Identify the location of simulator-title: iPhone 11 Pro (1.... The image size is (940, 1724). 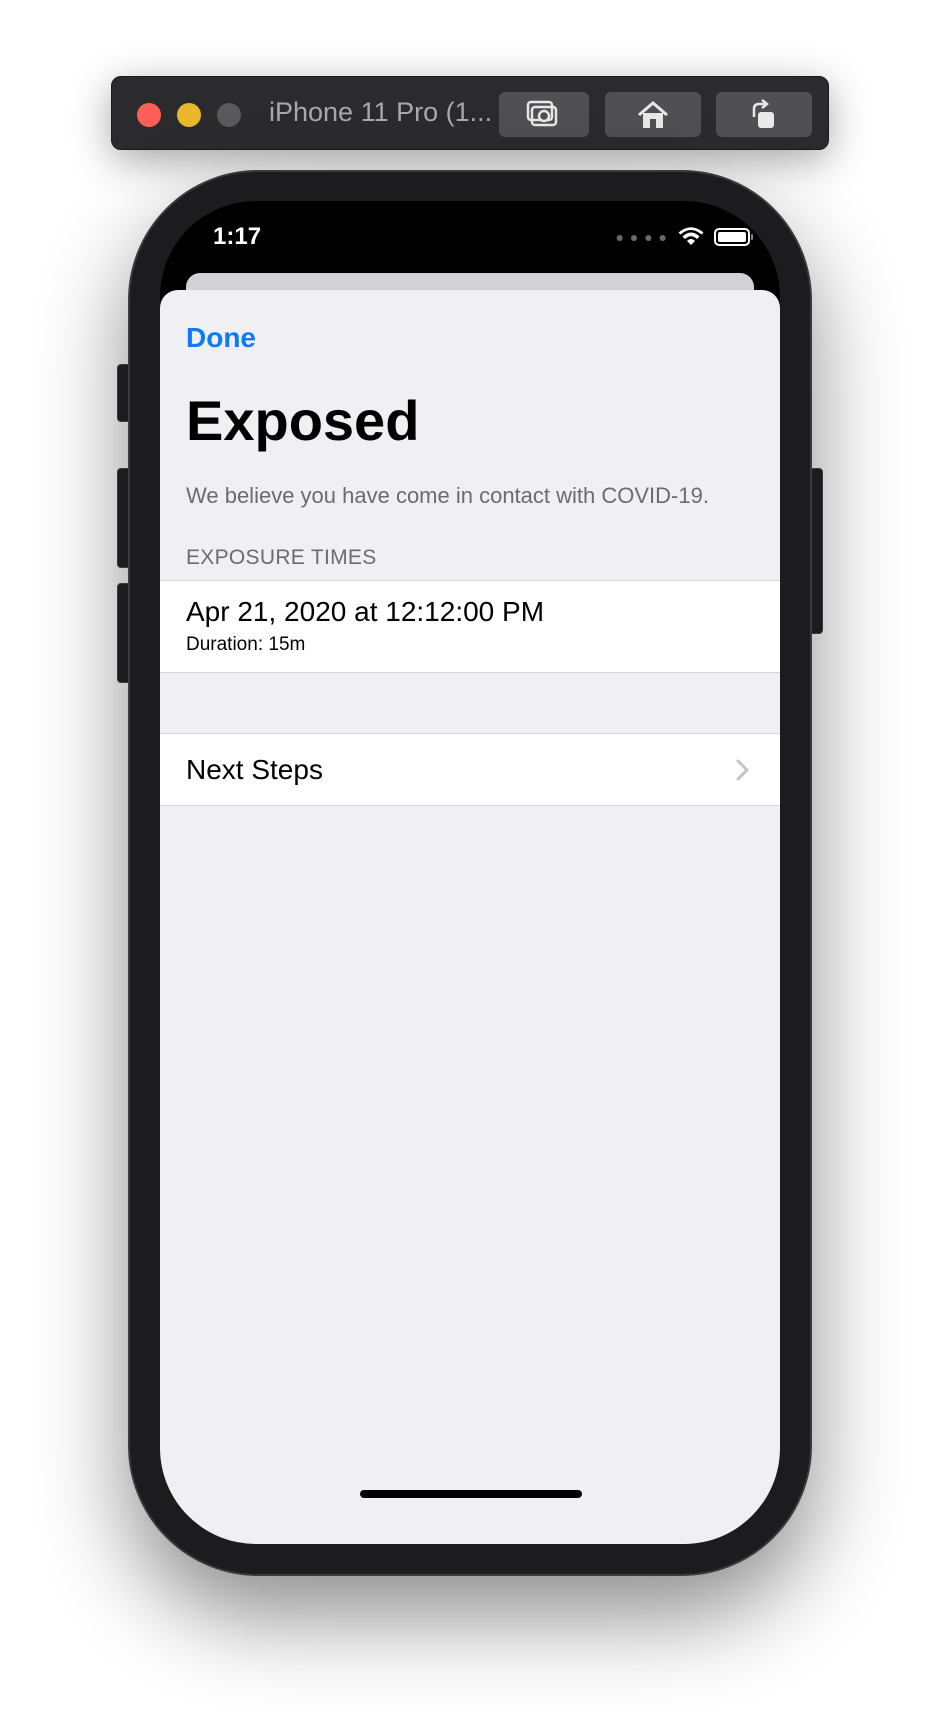
(381, 112).